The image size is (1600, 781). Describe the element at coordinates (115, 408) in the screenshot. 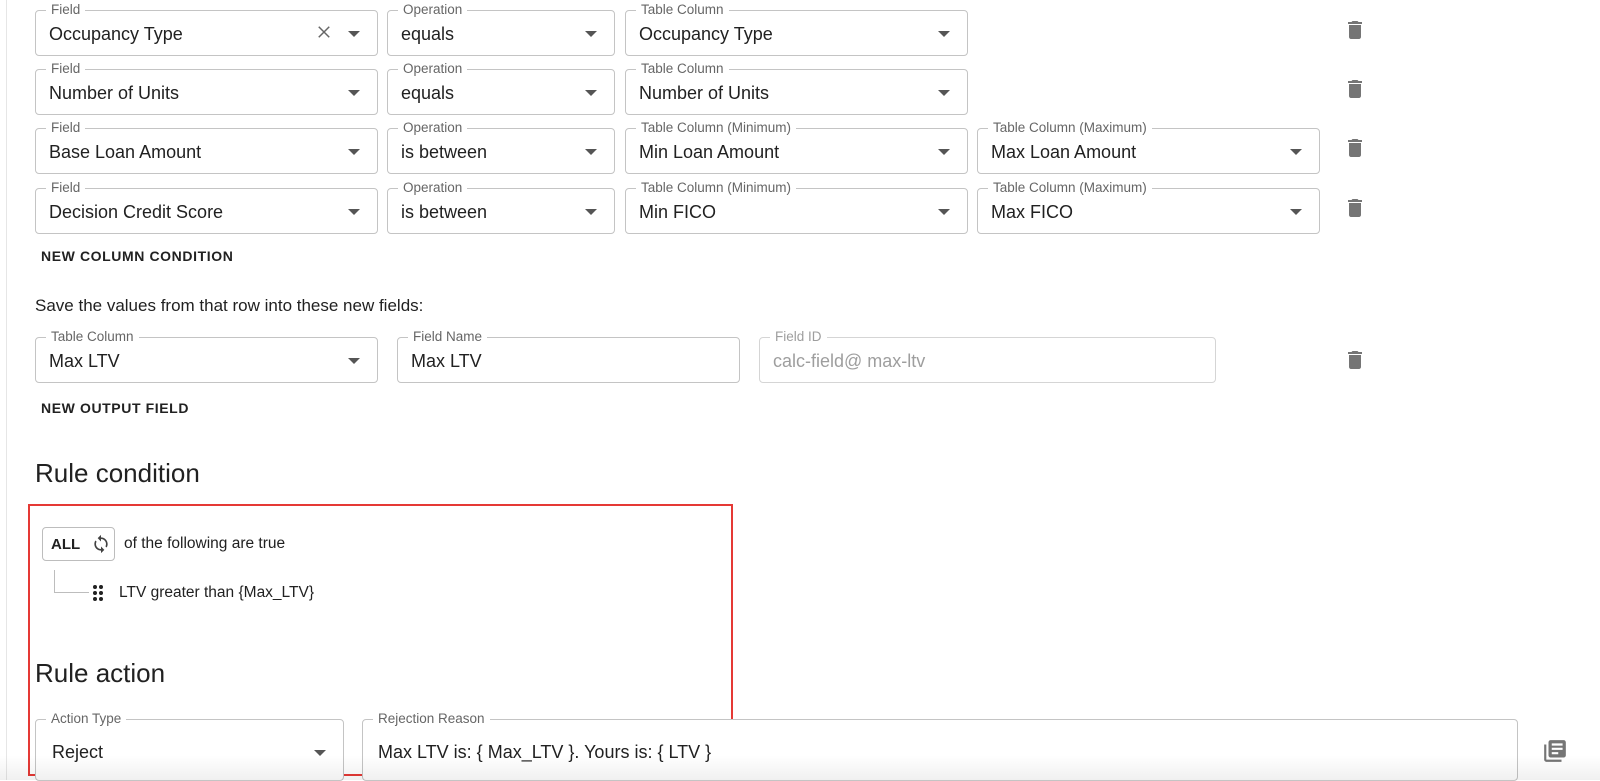

I see `new-output-field-button: NEW OUTPUT FIELD` at that location.